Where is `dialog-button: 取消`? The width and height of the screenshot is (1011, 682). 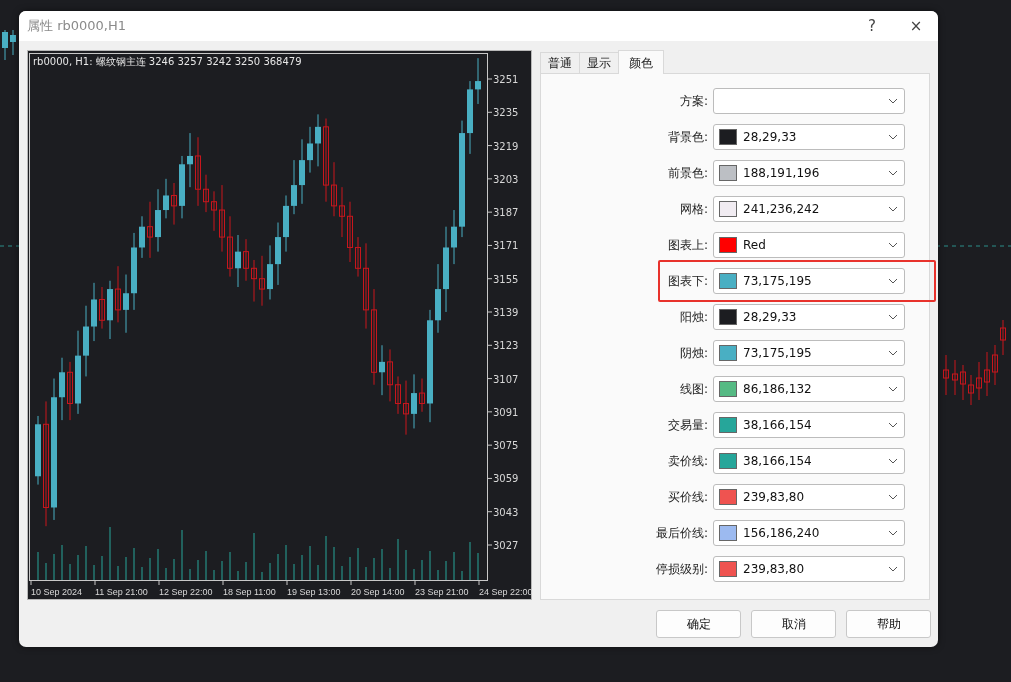 dialog-button: 取消 is located at coordinates (793, 624).